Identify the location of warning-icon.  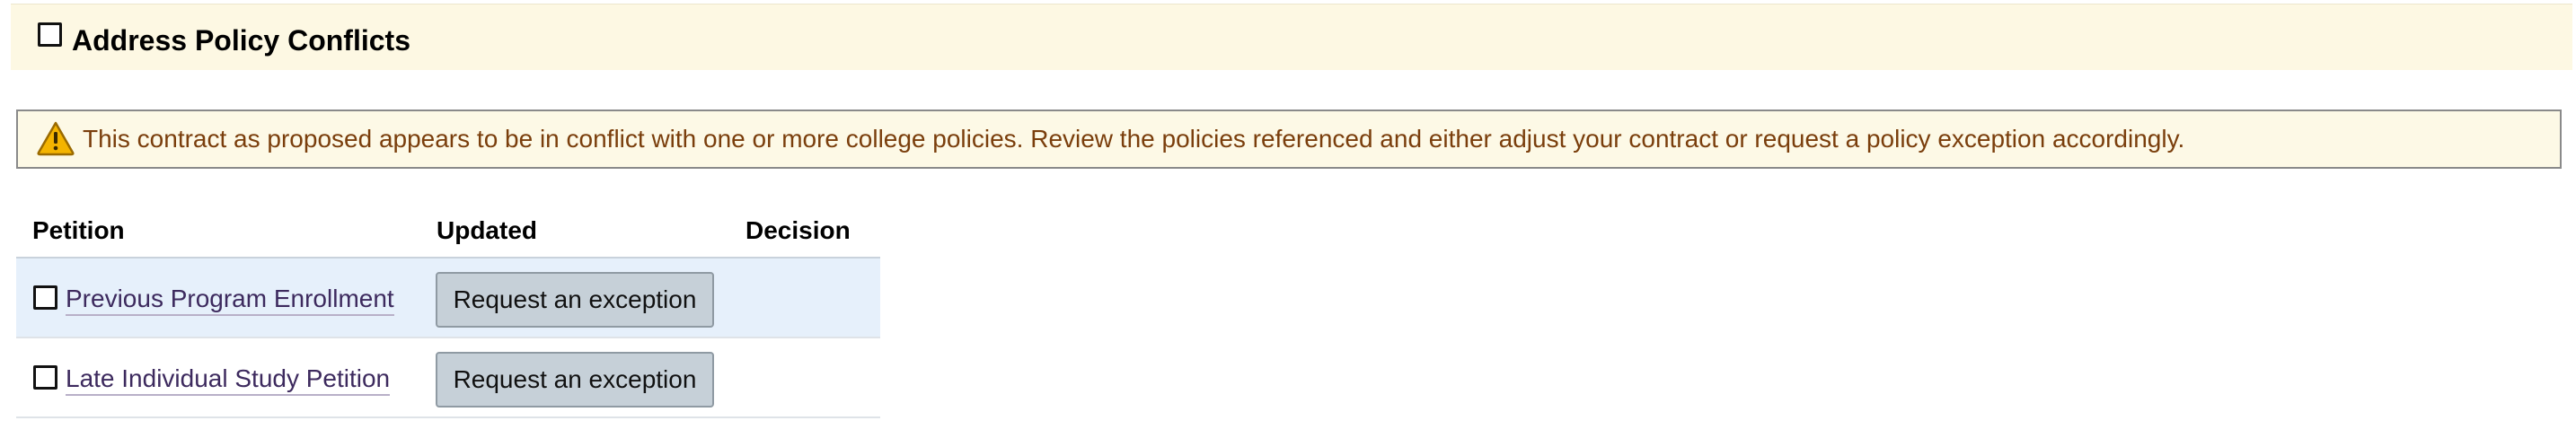
(56, 138).